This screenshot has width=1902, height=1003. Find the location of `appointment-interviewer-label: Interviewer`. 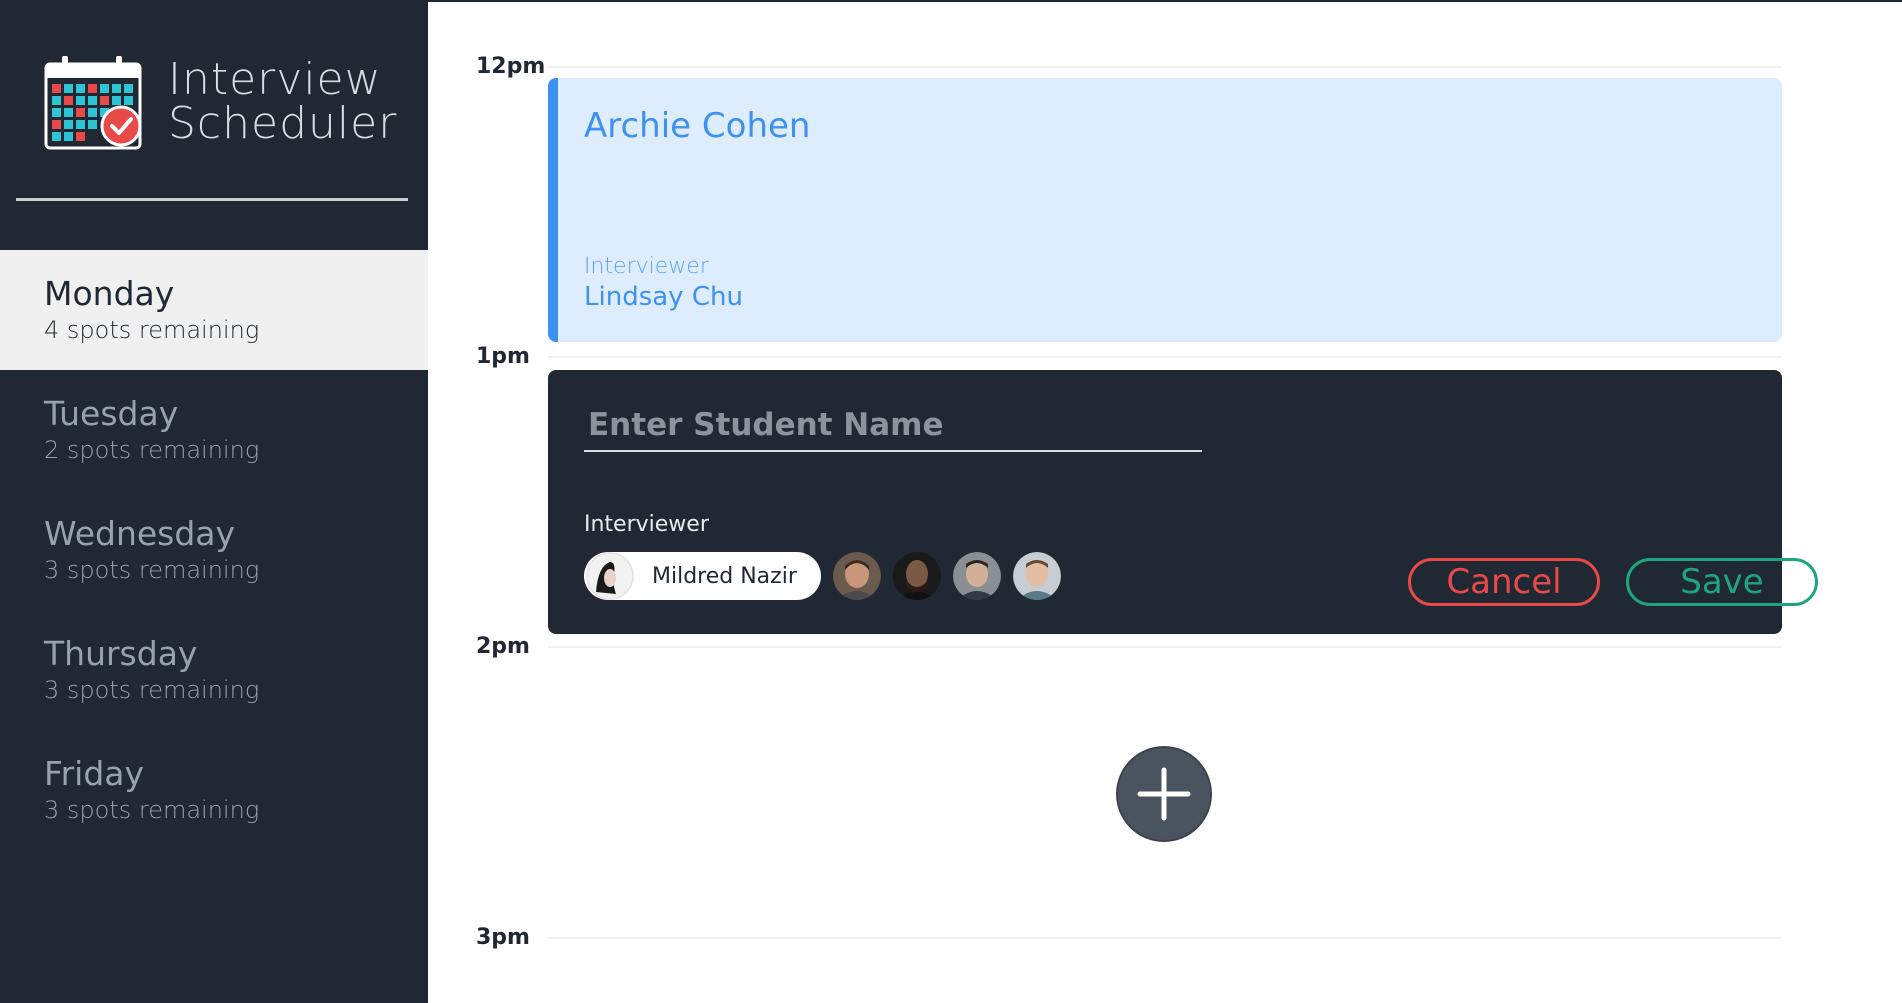

appointment-interviewer-label: Interviewer is located at coordinates (646, 266).